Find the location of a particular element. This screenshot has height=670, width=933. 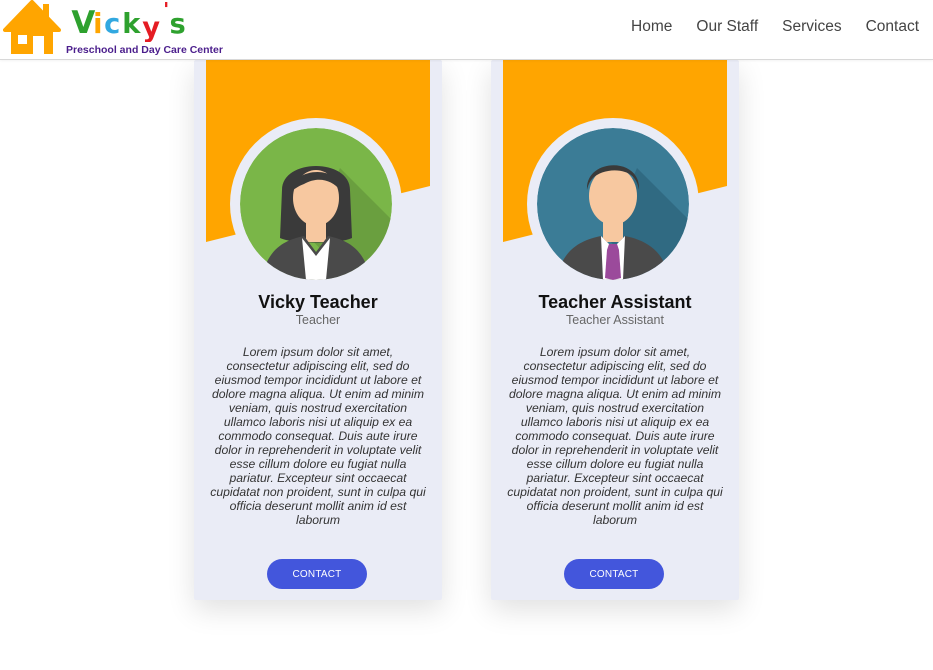

nav-our-staff-link: Our Staff is located at coordinates (727, 27).